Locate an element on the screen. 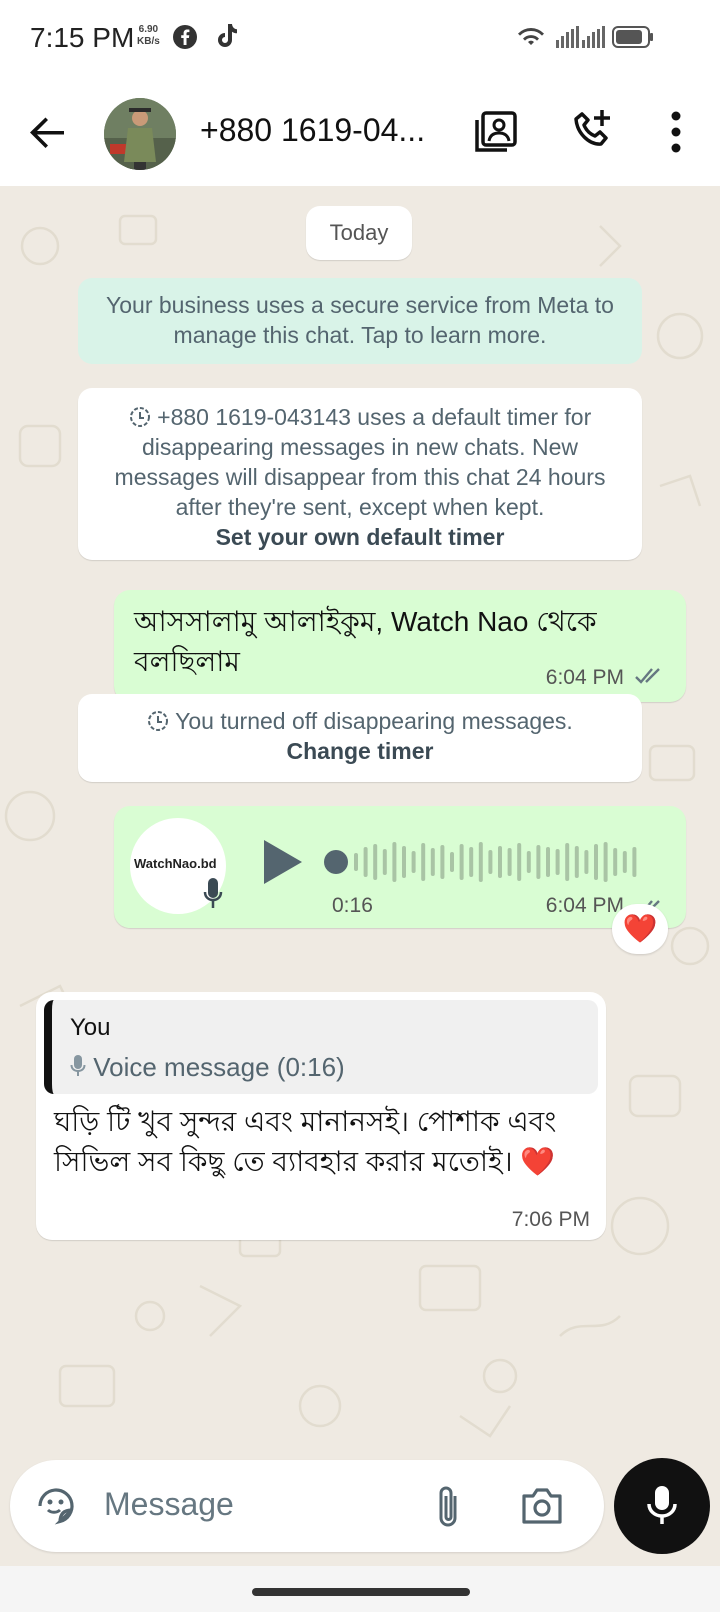  facebook-icon is located at coordinates (185, 37).